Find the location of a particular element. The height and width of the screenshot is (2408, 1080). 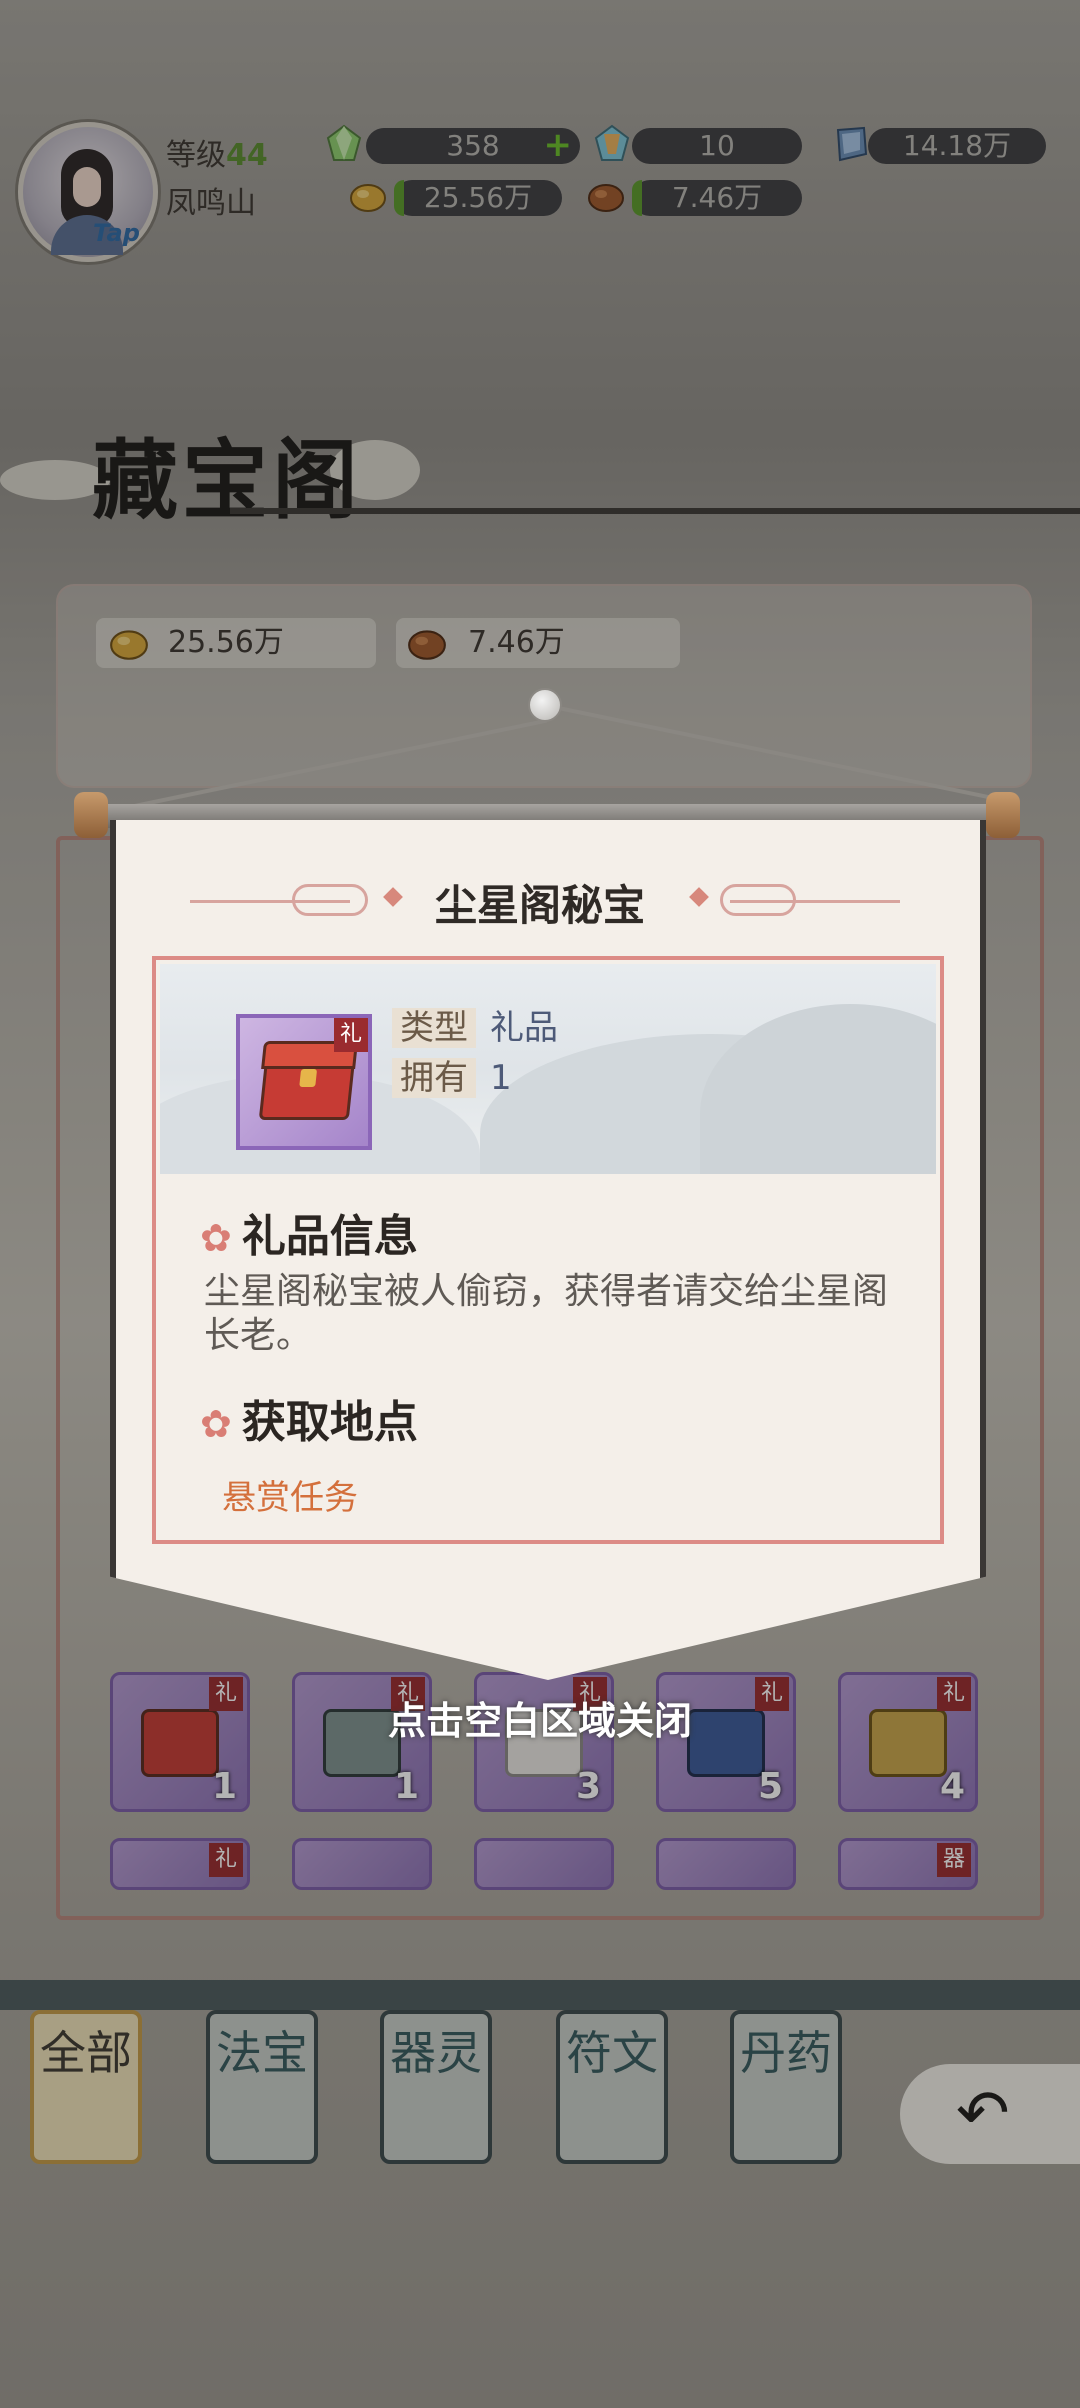

gift-tag: 礼 is located at coordinates (351, 1035).